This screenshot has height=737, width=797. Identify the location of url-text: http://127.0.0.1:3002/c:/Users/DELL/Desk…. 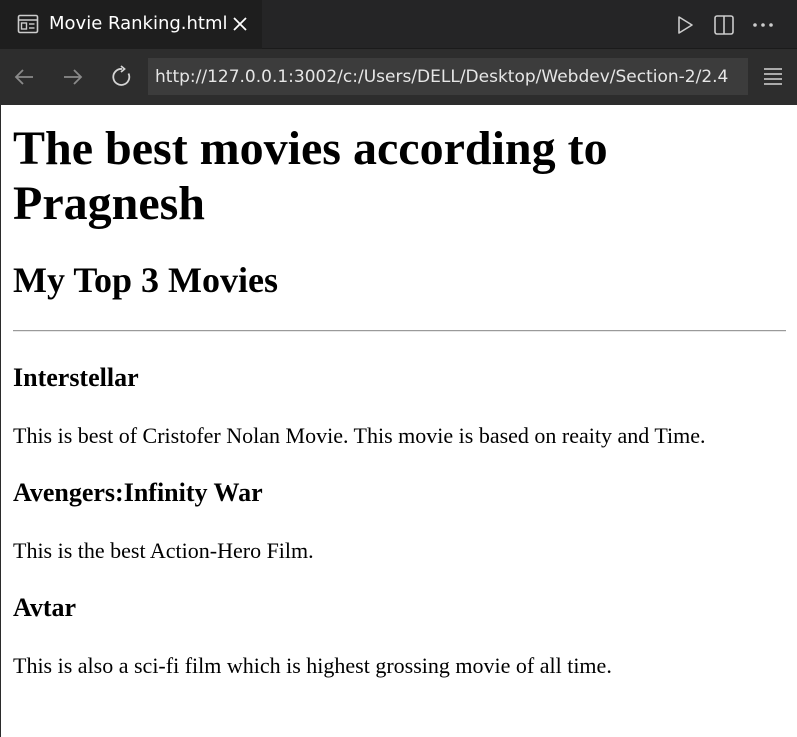
(442, 77).